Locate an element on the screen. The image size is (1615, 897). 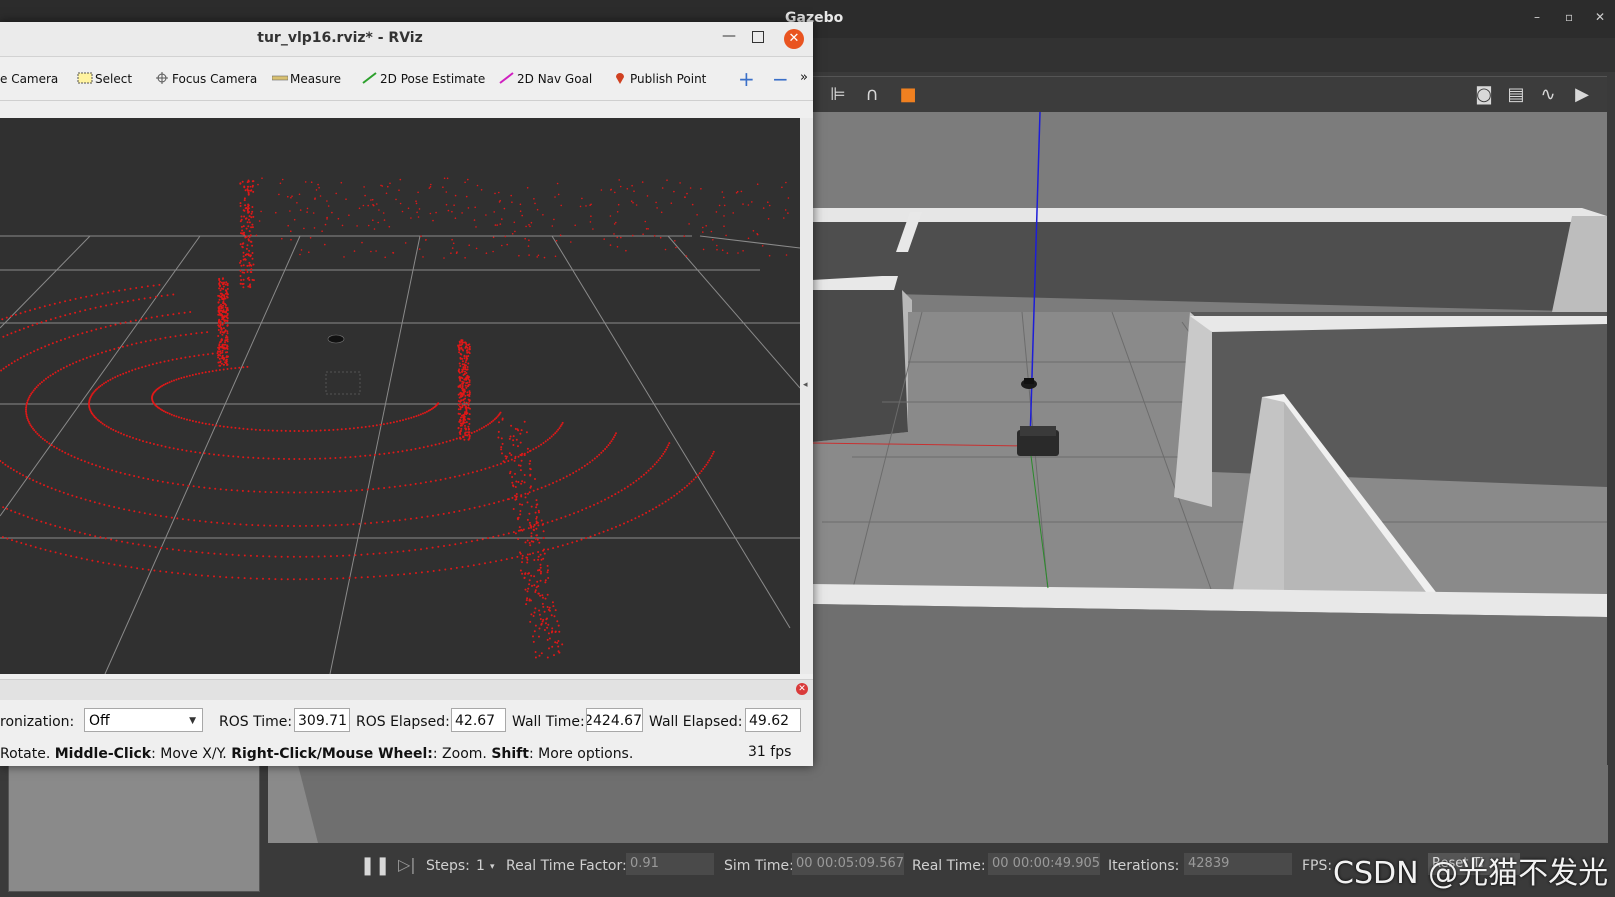
robot-lidar is located at coordinates (336, 339).